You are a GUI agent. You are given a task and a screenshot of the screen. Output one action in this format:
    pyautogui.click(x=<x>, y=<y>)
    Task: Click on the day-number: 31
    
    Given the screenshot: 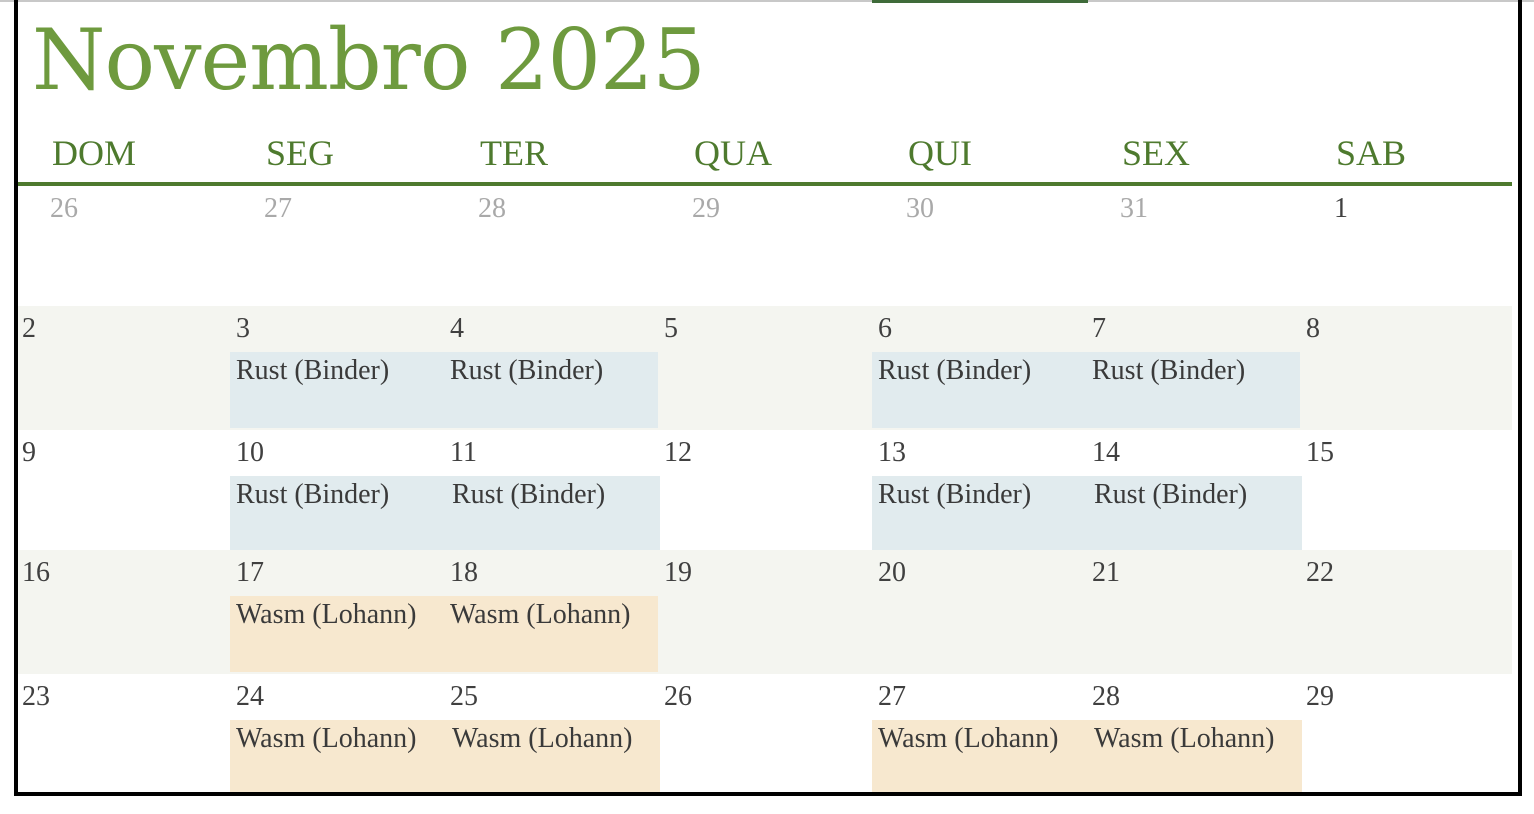 What is the action you would take?
    pyautogui.click(x=1134, y=209)
    